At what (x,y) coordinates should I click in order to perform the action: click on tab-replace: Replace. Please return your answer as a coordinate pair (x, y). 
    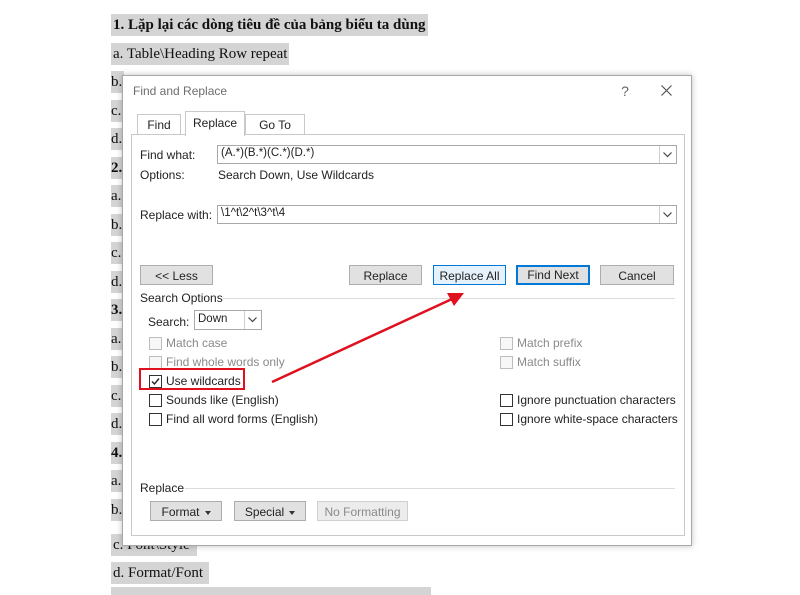
    Looking at the image, I should click on (215, 123).